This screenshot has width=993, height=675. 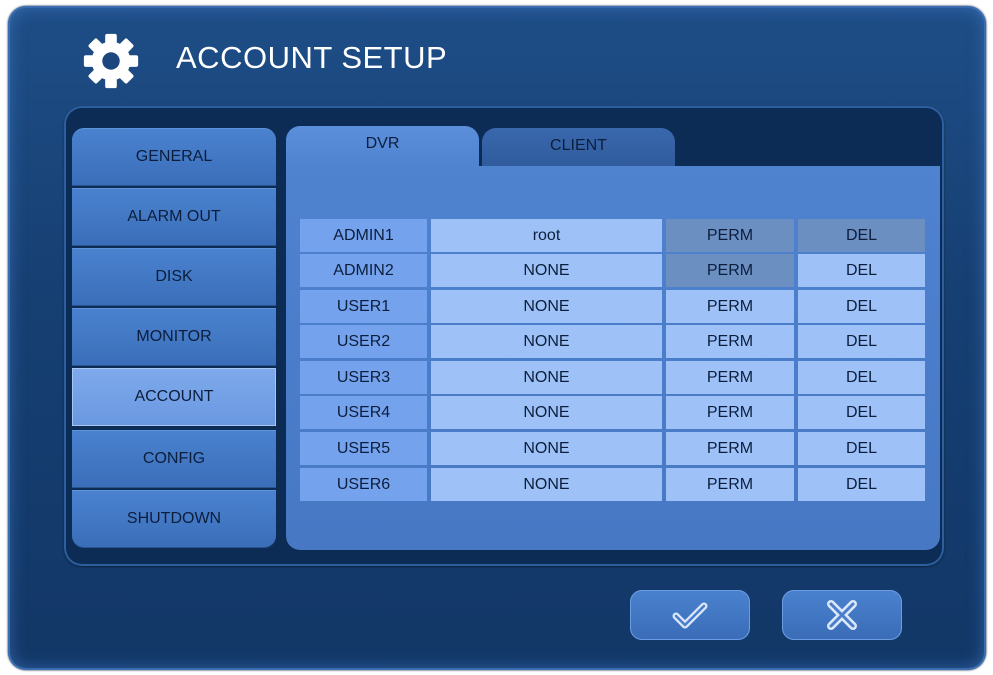 I want to click on user-name-cell: ADMIN1, so click(x=363, y=235).